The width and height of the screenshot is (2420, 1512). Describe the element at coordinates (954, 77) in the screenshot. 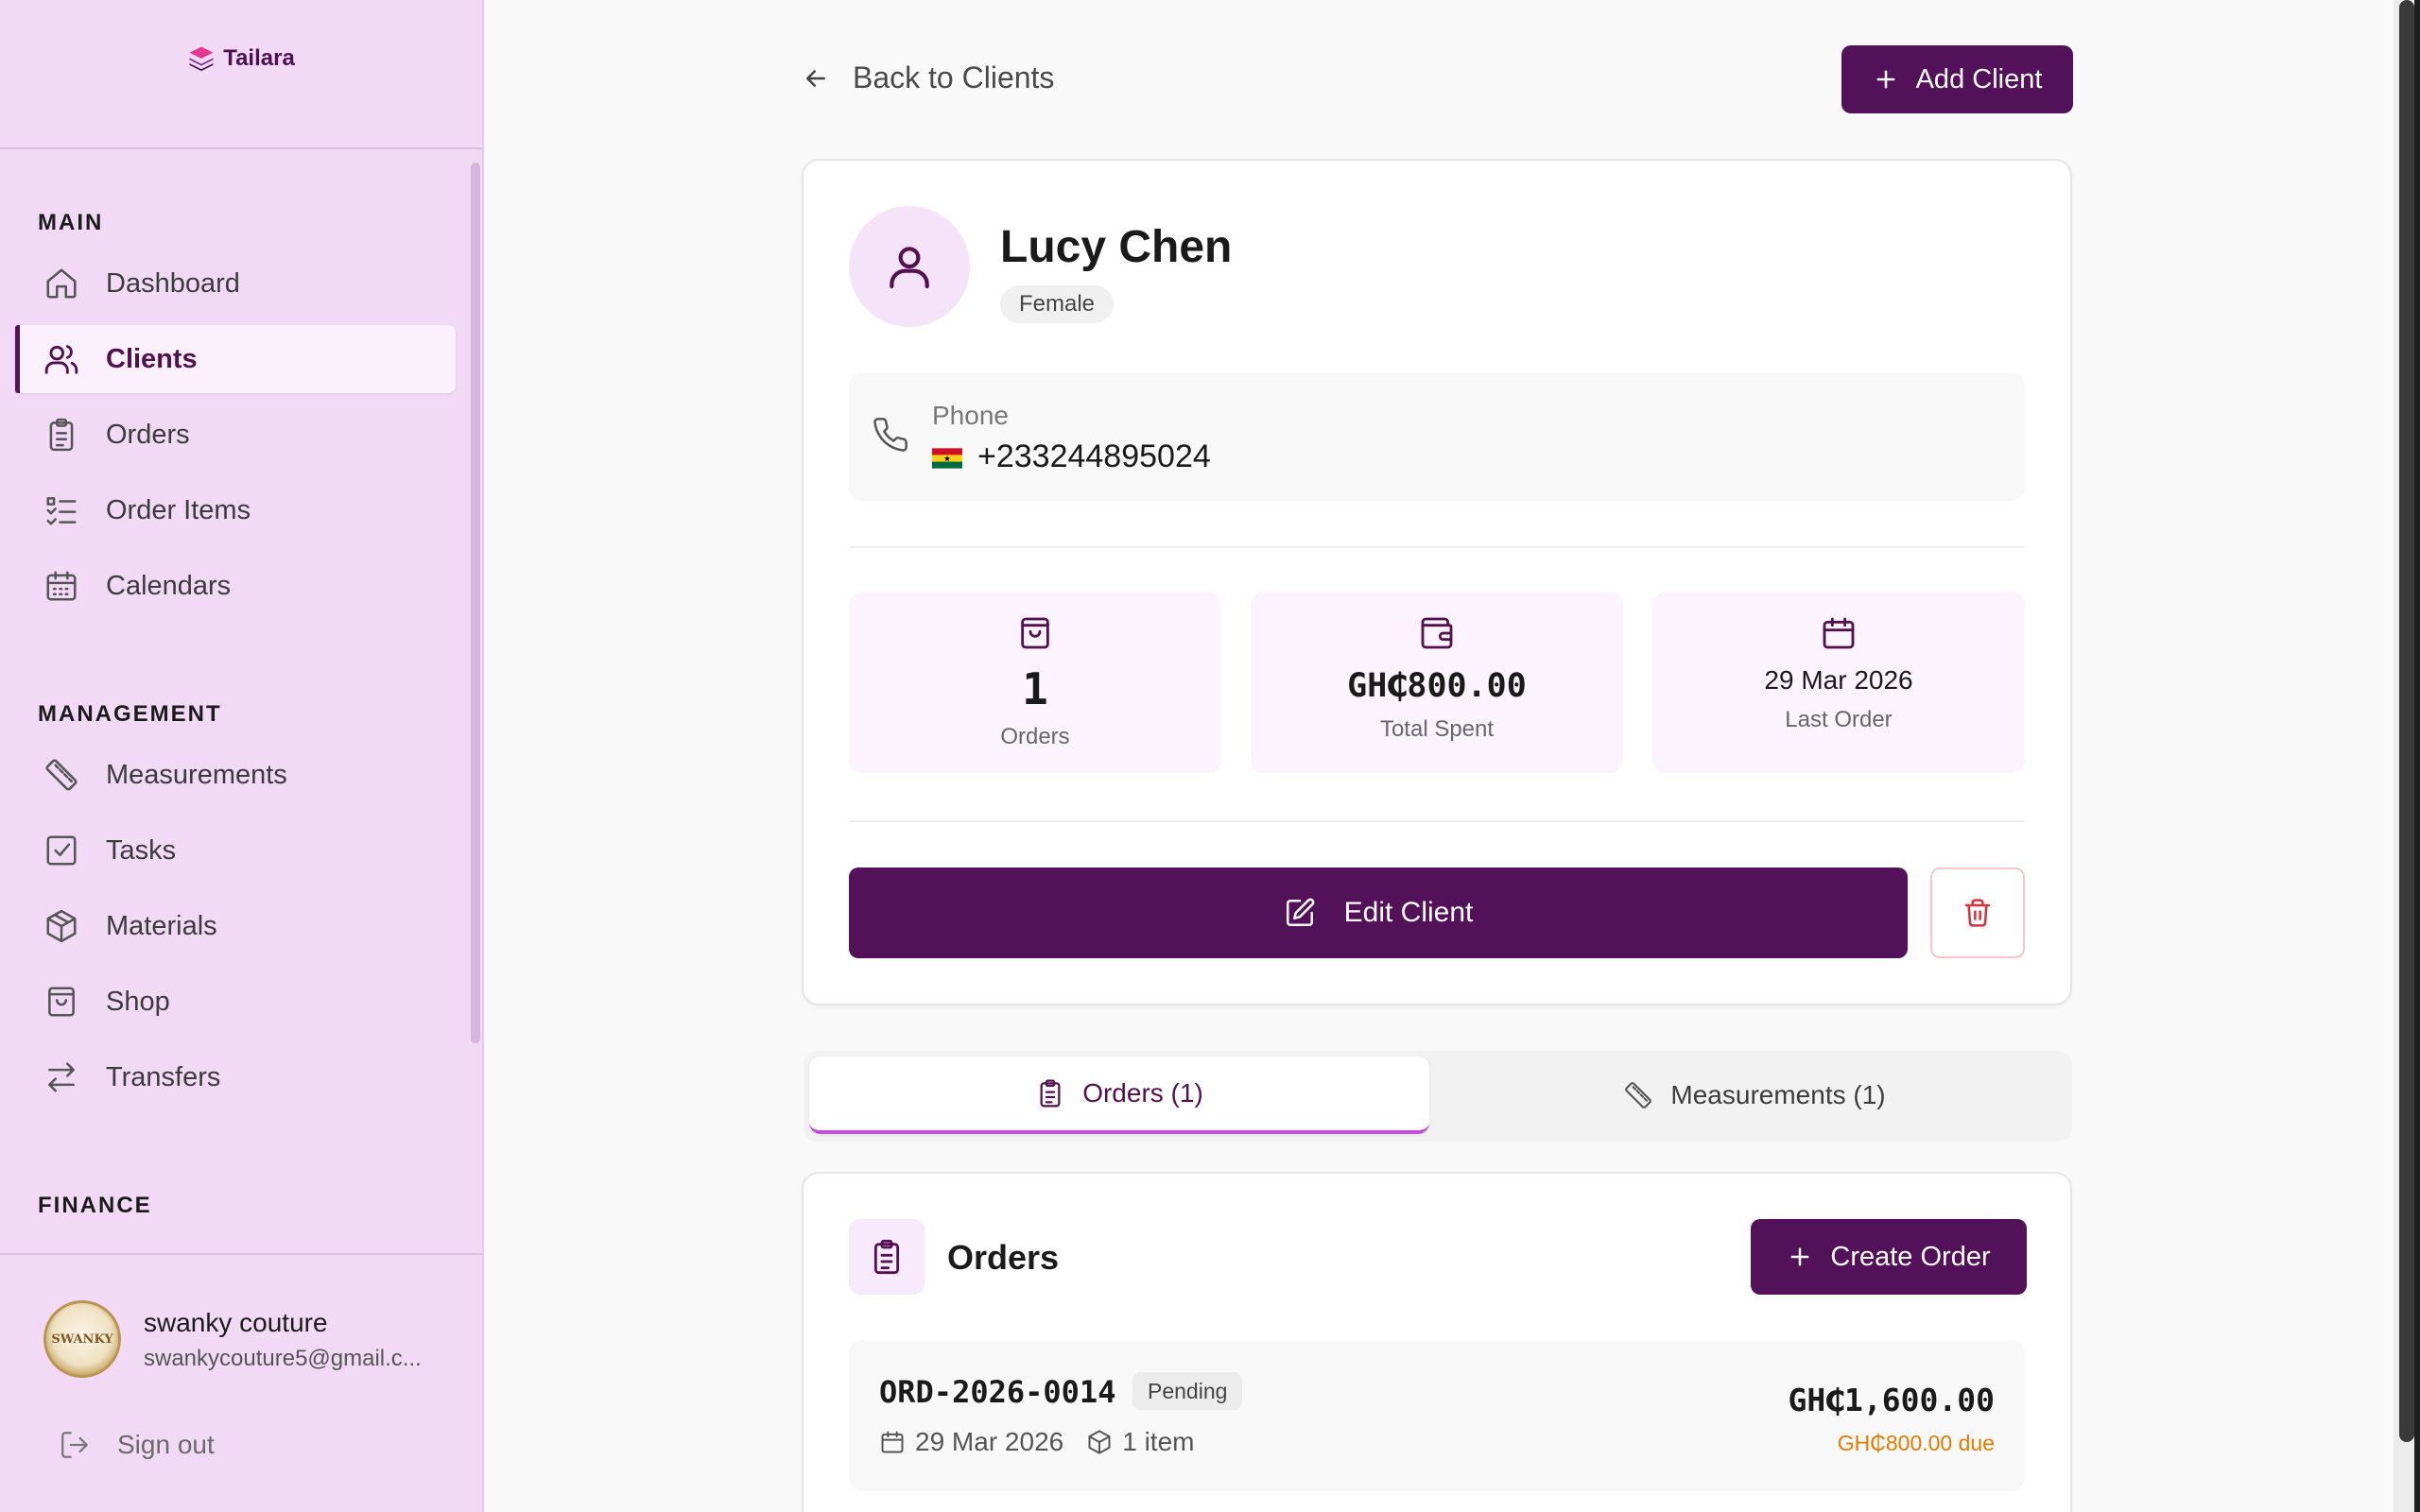

I see `back-label: Back to Clients` at that location.